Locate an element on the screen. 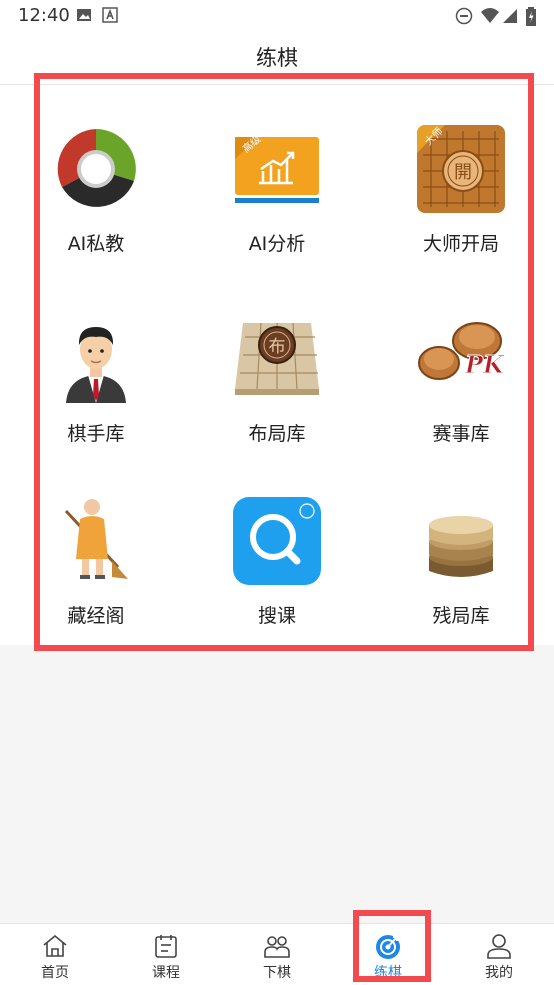 The image size is (554, 985). opening-library-icon: 布 is located at coordinates (277, 358).